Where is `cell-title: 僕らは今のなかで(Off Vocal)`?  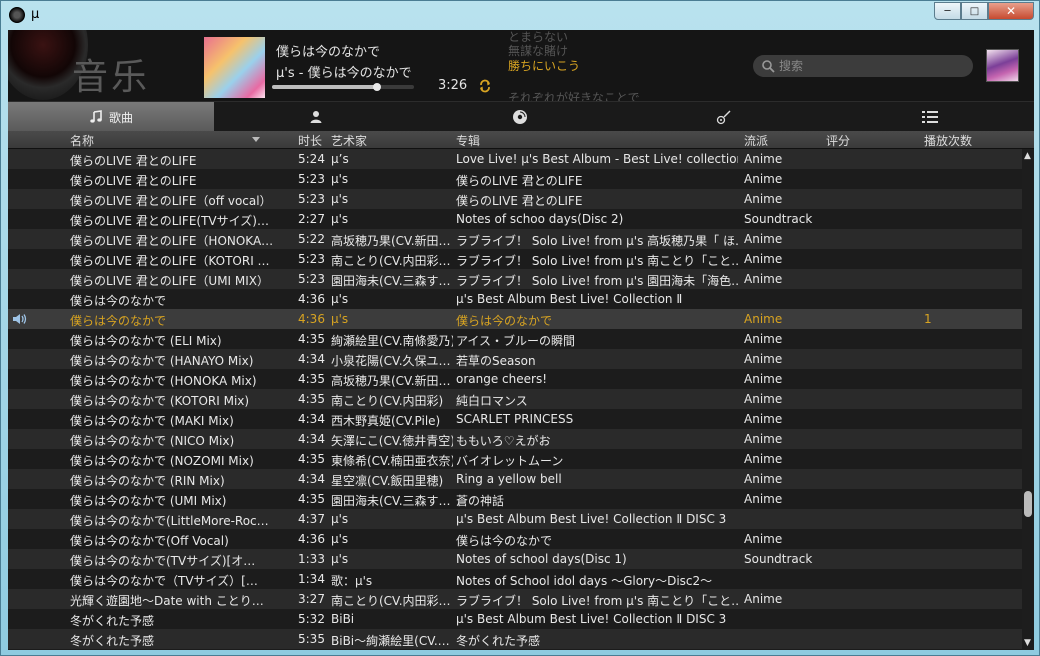 cell-title: 僕らは今のなかで(Off Vocal) is located at coordinates (149, 541).